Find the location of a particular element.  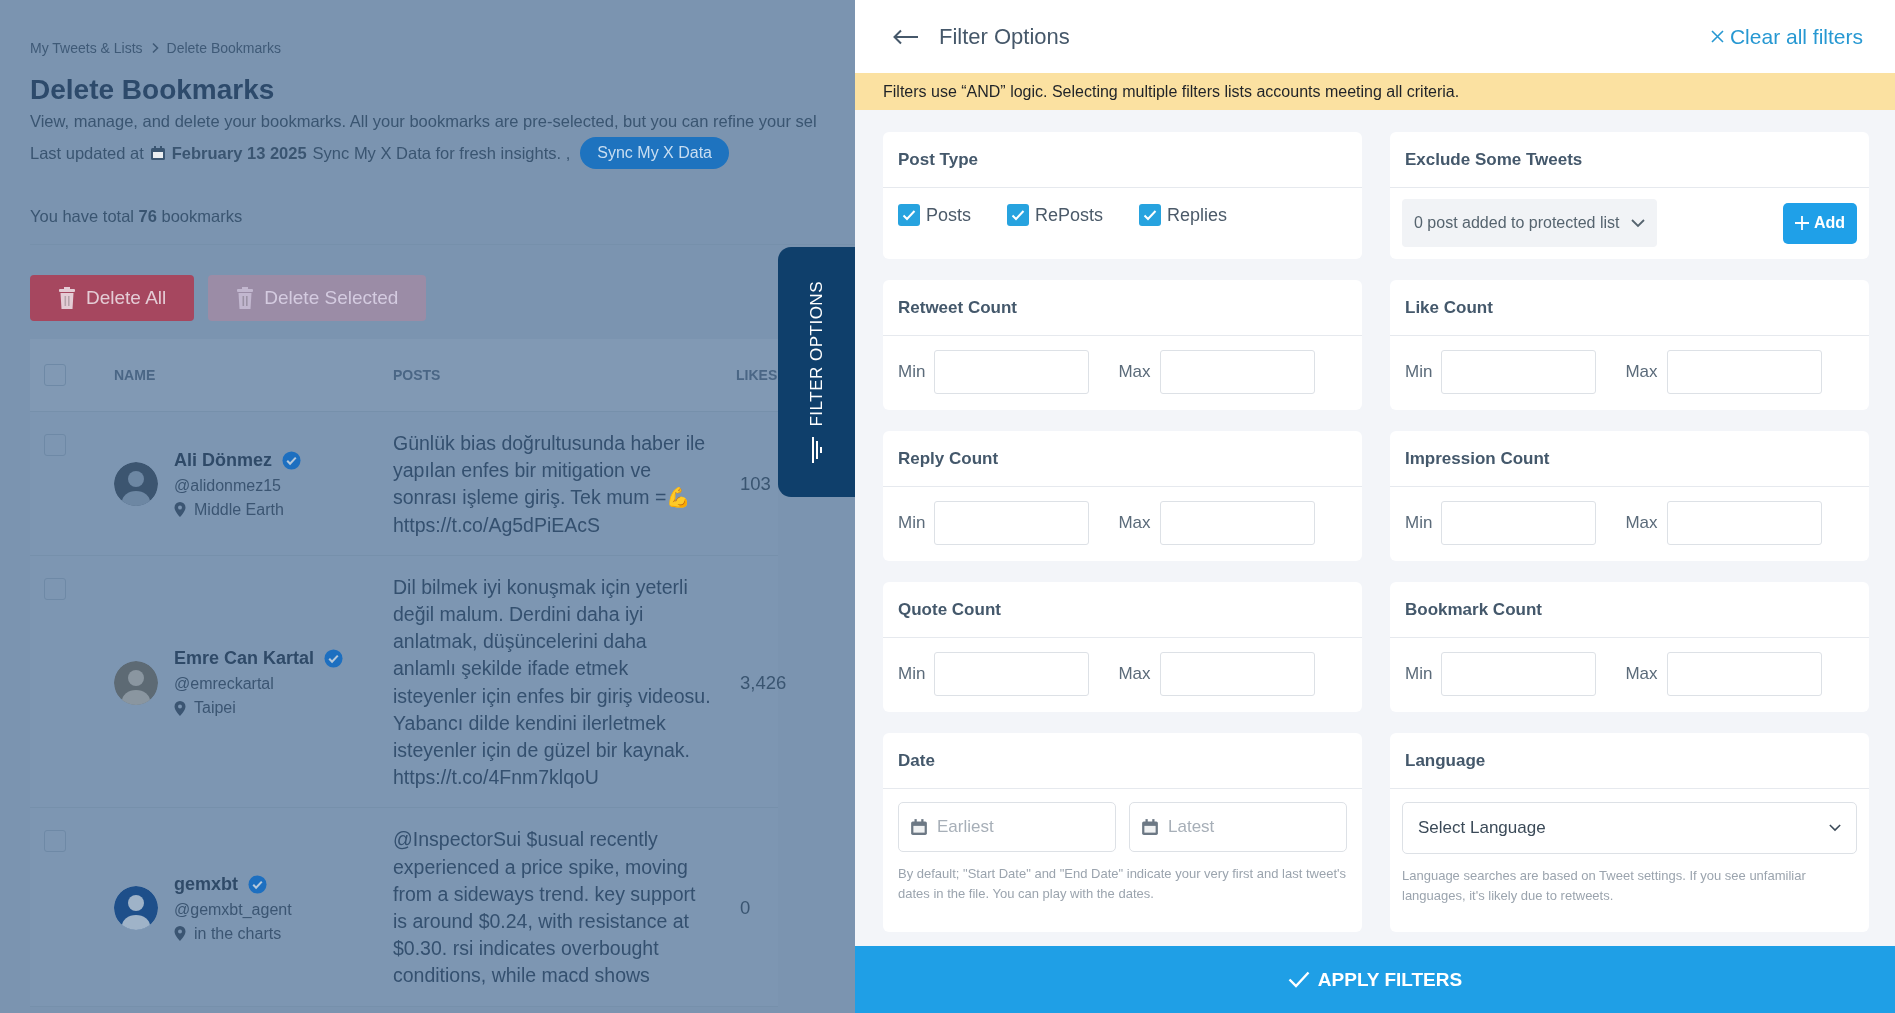

post-text: Günlük bias doğrultusunda haber ile yapılan enfes bir mitigation ve sonrası işleme giriş. Tek mum =💪 https://t.co/Ag5dPiEAcS is located at coordinates (550, 484).